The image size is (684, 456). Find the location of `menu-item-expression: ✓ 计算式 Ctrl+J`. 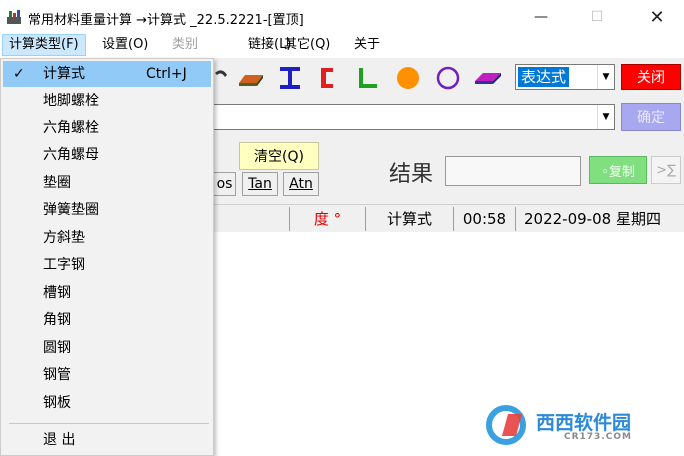

menu-item-expression: ✓ 计算式 Ctrl+J is located at coordinates (107, 74).